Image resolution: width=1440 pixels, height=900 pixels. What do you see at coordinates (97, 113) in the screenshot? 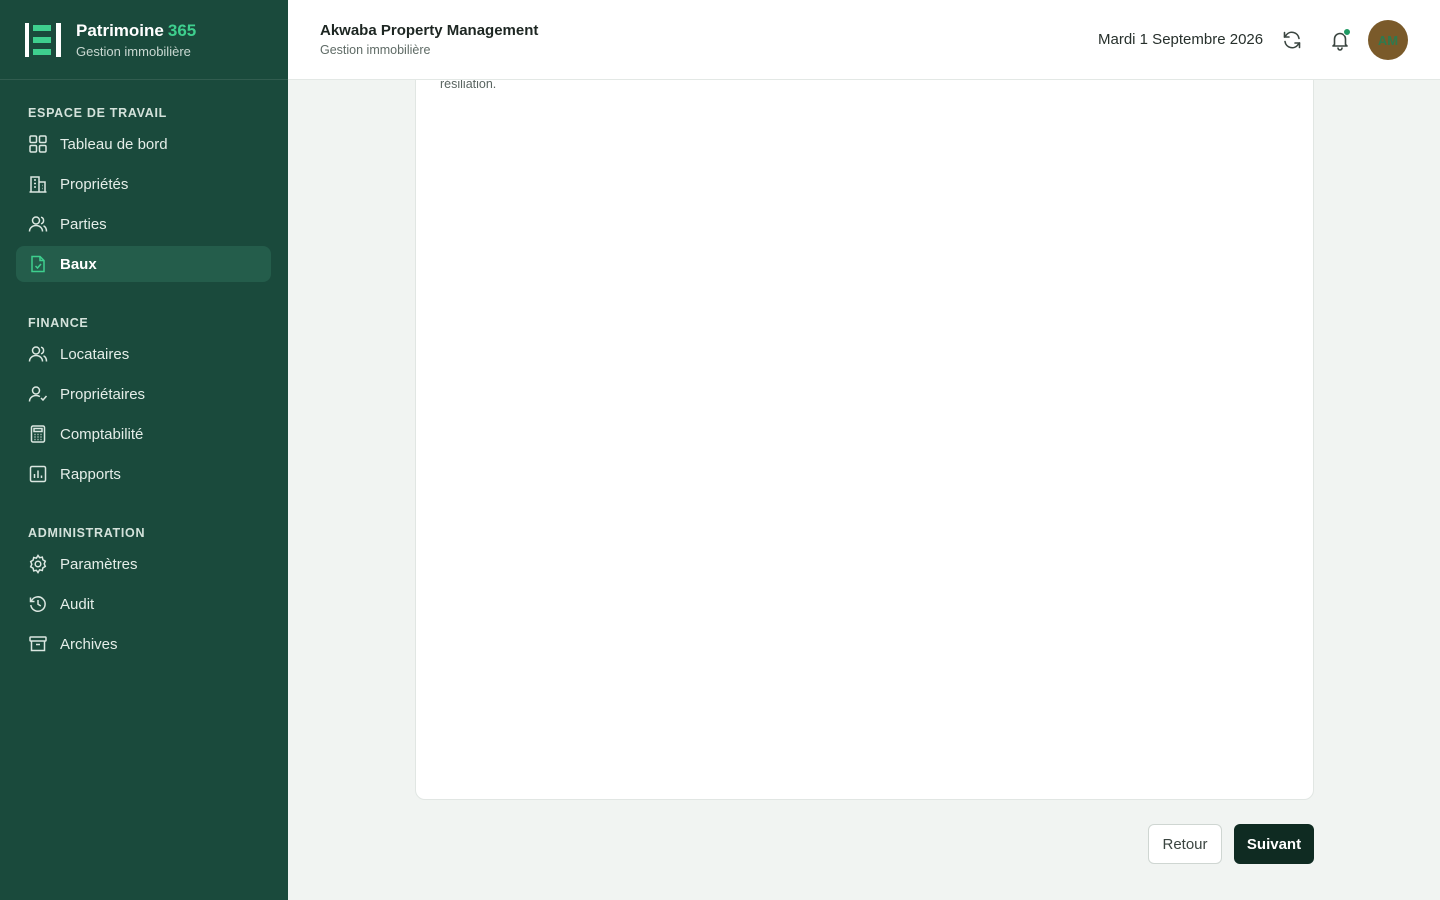
I see `section-title-workspace: ESPACE DE TRAVAIL` at bounding box center [97, 113].